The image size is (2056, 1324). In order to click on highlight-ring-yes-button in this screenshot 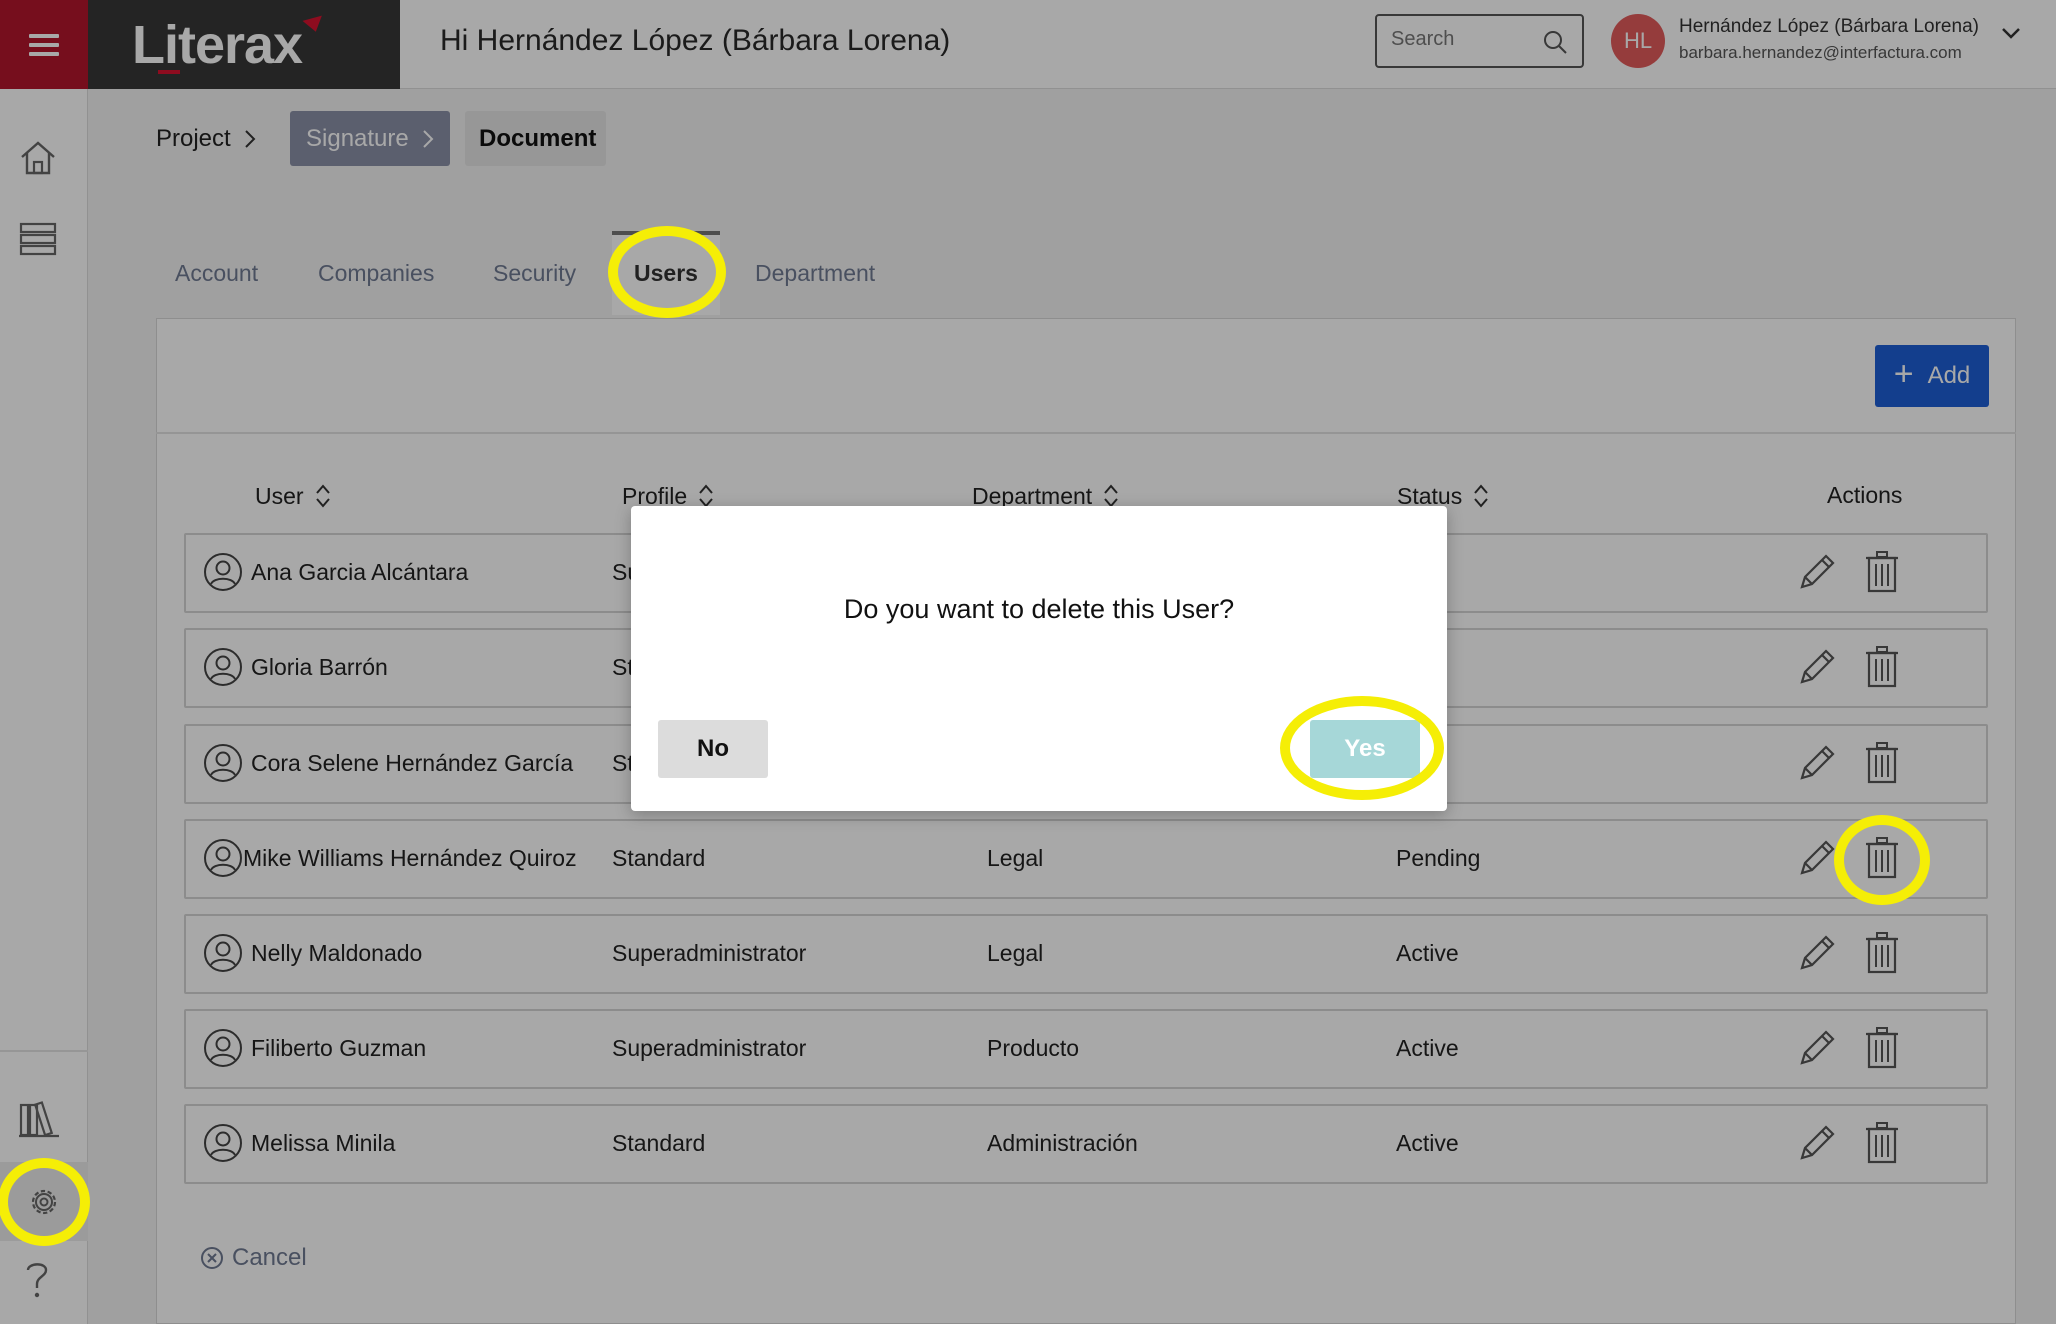, I will do `click(1362, 748)`.